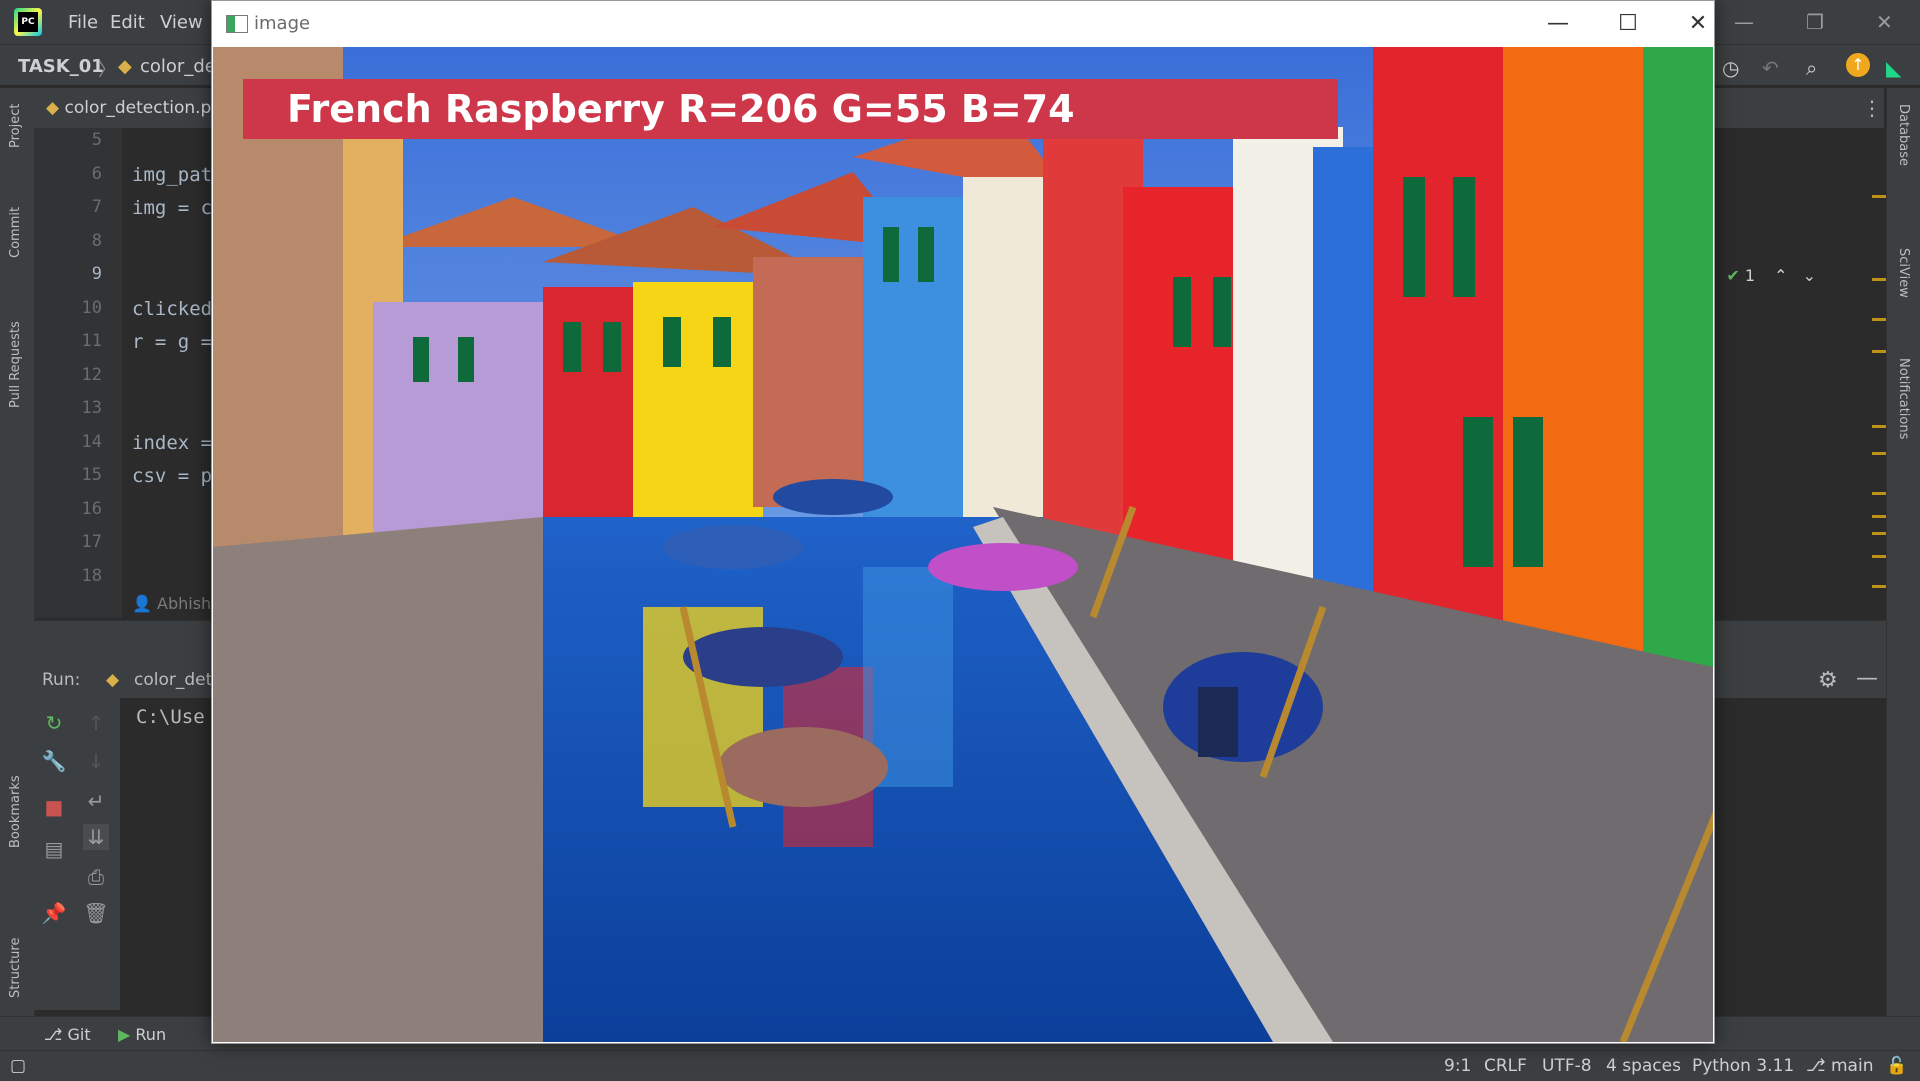  What do you see at coordinates (1558, 24) in the screenshot?
I see `minimize-button: —` at bounding box center [1558, 24].